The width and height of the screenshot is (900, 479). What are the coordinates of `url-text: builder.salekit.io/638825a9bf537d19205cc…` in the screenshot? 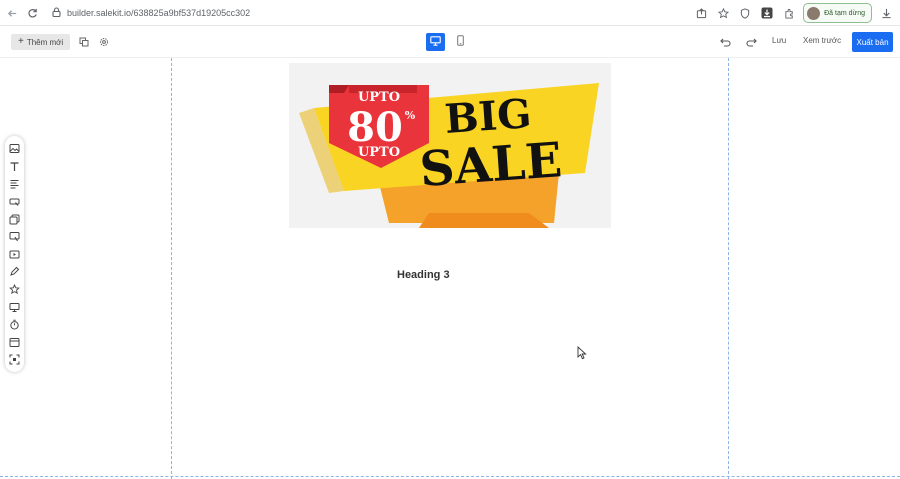 It's located at (159, 13).